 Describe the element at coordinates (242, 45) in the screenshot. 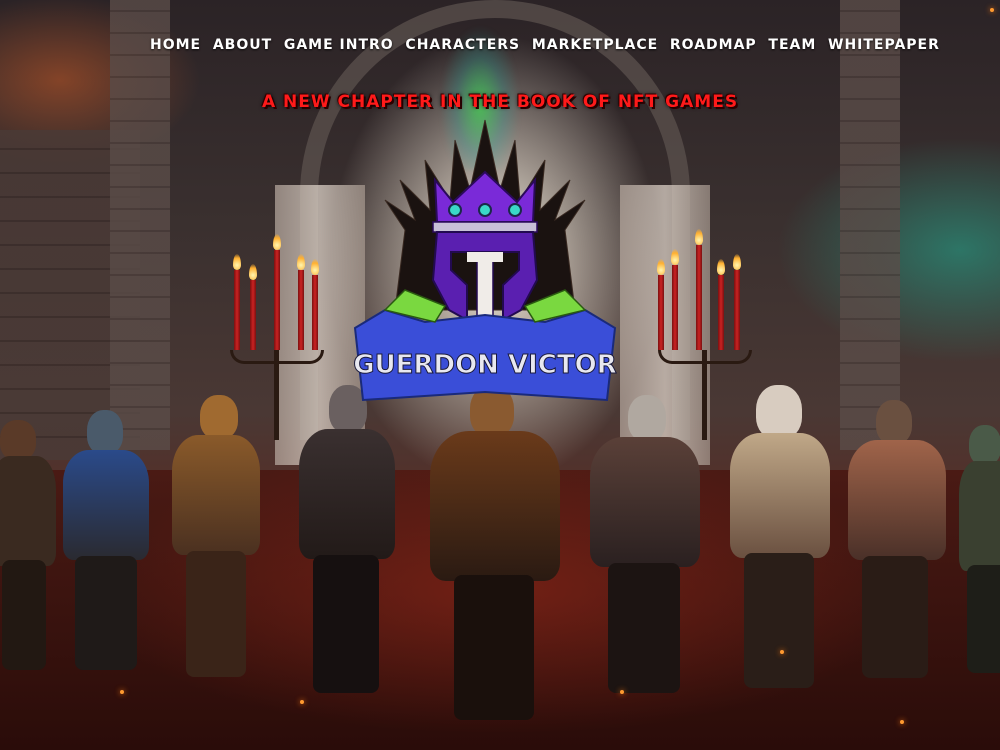

I see `nav-about: ABOUT` at that location.